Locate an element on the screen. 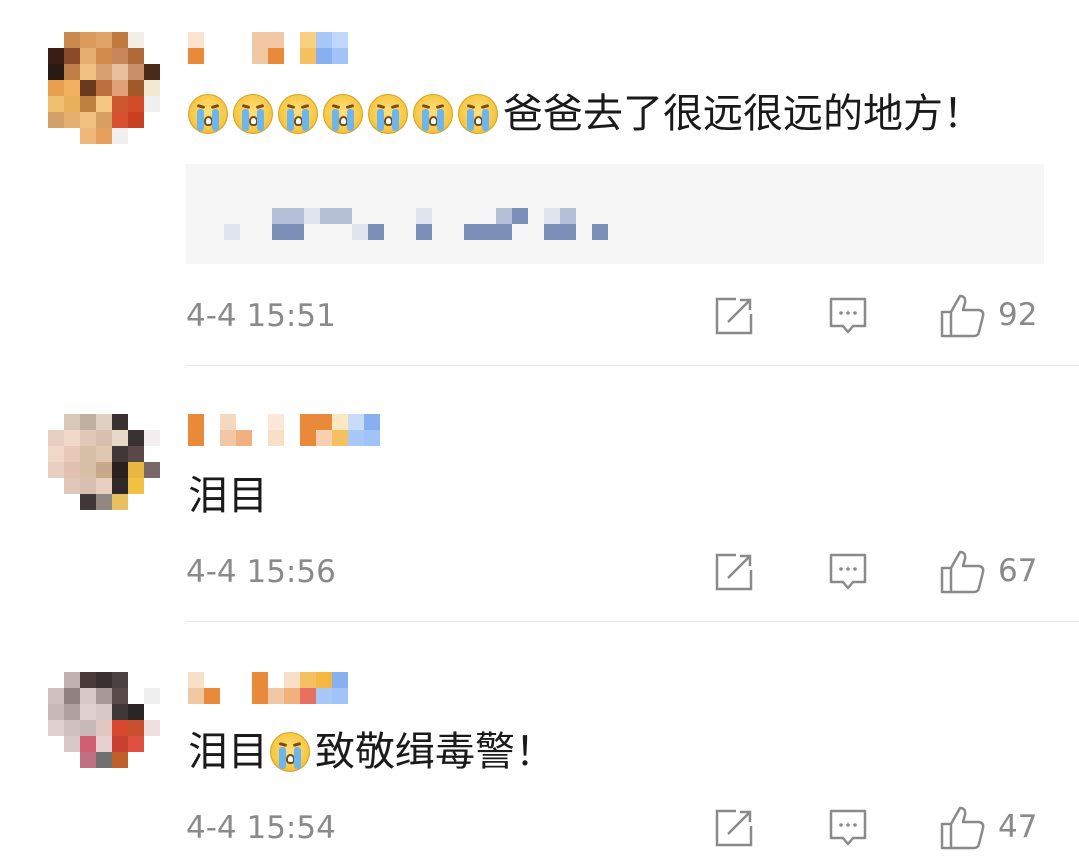 Image resolution: width=1079 pixels, height=868 pixels. comment-text: 泪目 致敬缉毒警！ is located at coordinates (371, 752).